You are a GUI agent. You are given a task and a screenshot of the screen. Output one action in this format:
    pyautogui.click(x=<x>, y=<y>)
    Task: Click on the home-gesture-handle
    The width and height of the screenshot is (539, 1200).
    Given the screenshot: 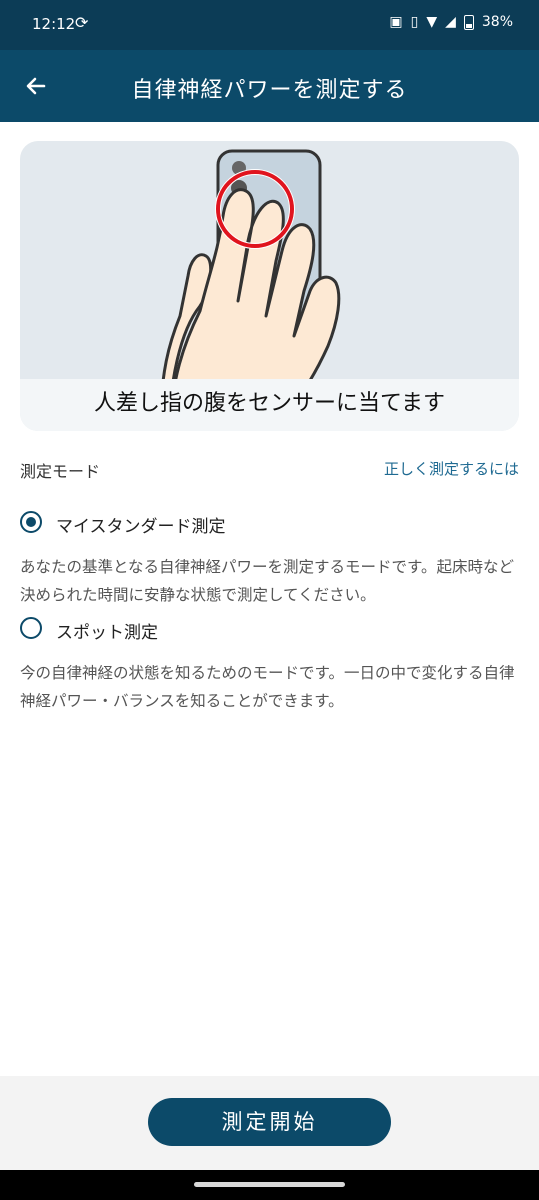 What is the action you would take?
    pyautogui.click(x=269, y=1184)
    